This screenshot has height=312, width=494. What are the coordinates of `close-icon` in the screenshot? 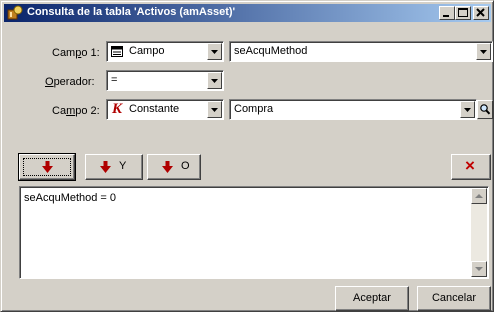 It's located at (480, 12).